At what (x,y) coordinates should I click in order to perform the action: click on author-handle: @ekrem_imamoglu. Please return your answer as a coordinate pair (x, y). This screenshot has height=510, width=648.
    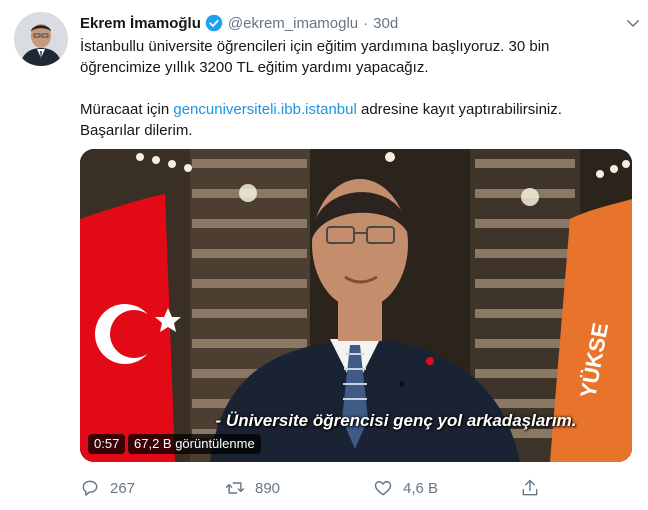
    Looking at the image, I should click on (293, 23).